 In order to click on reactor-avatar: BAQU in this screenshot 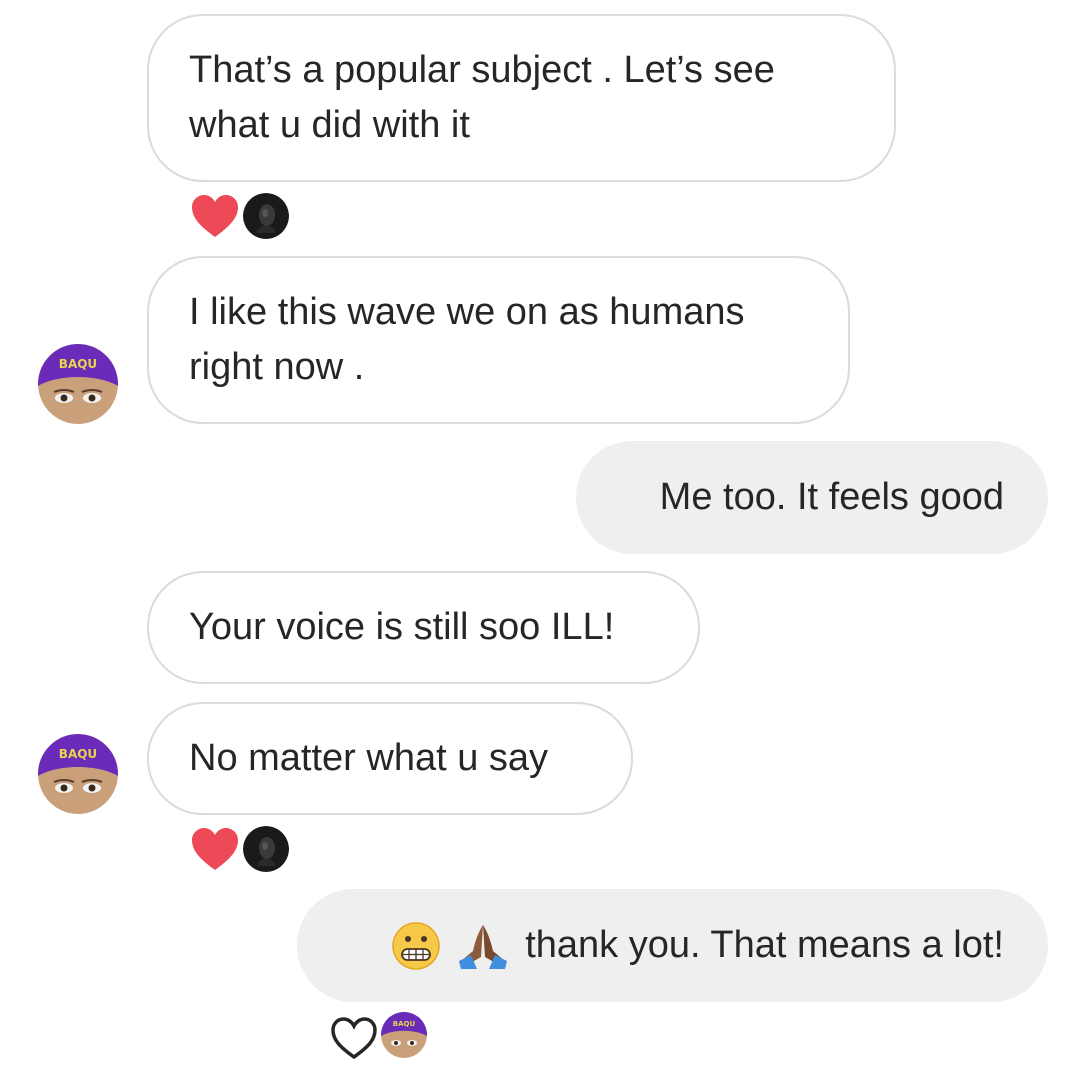, I will do `click(404, 1035)`.